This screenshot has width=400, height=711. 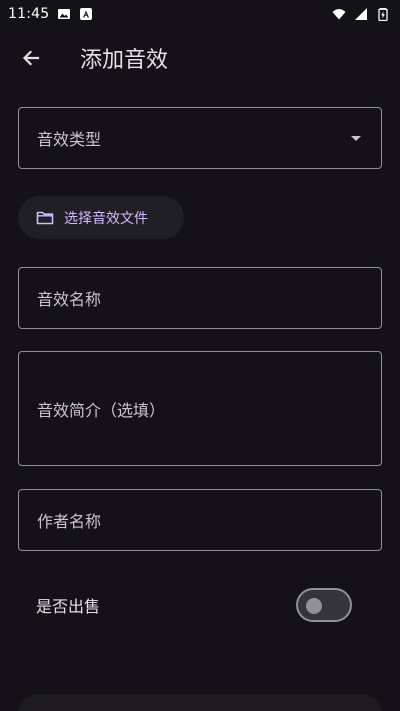 What do you see at coordinates (69, 139) in the screenshot?
I see `sound-type-placeholder: 音效类型` at bounding box center [69, 139].